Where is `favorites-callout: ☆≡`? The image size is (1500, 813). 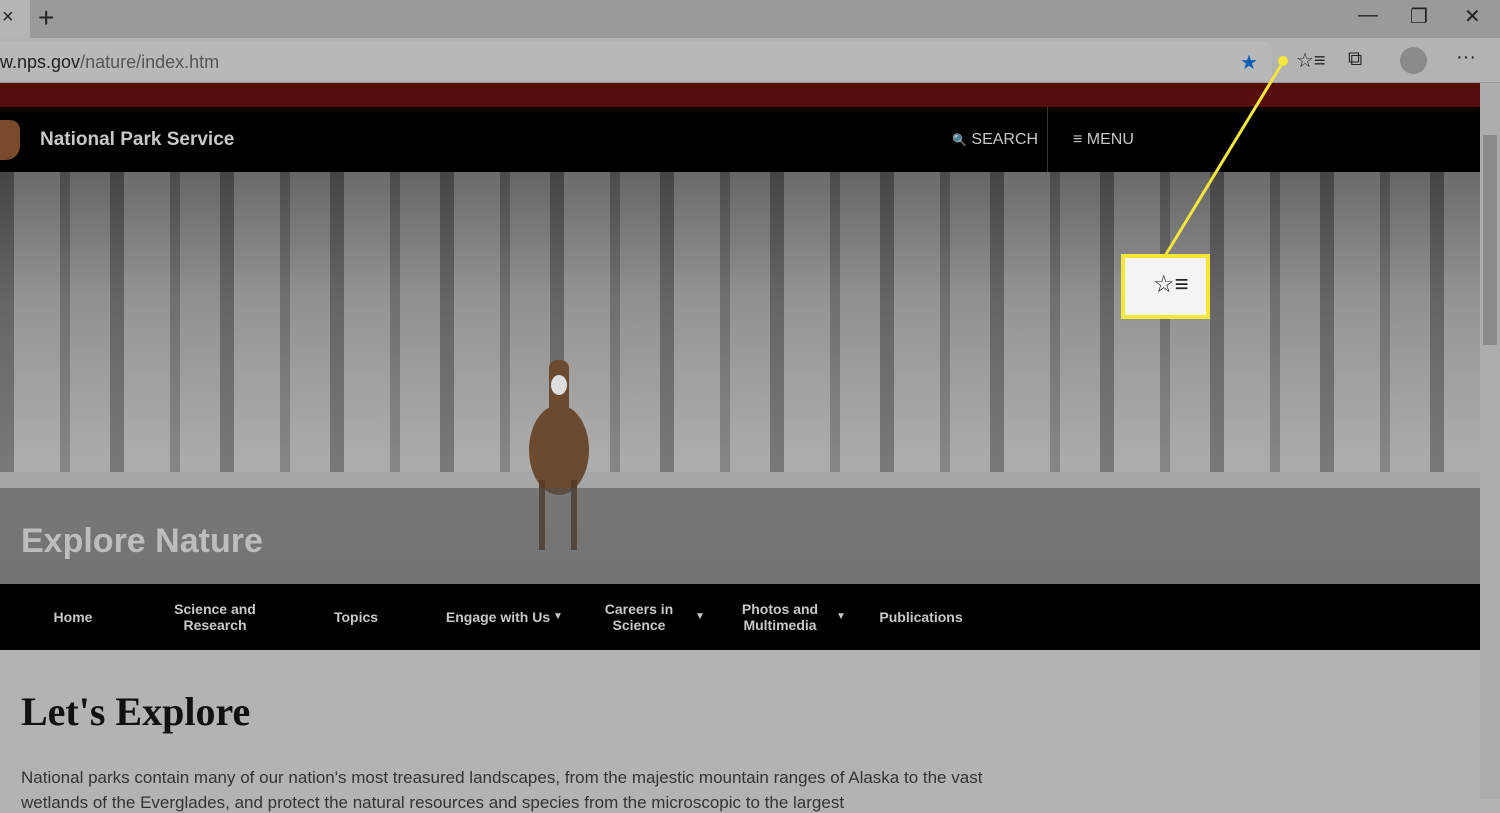
favorites-callout: ☆≡ is located at coordinates (1165, 286).